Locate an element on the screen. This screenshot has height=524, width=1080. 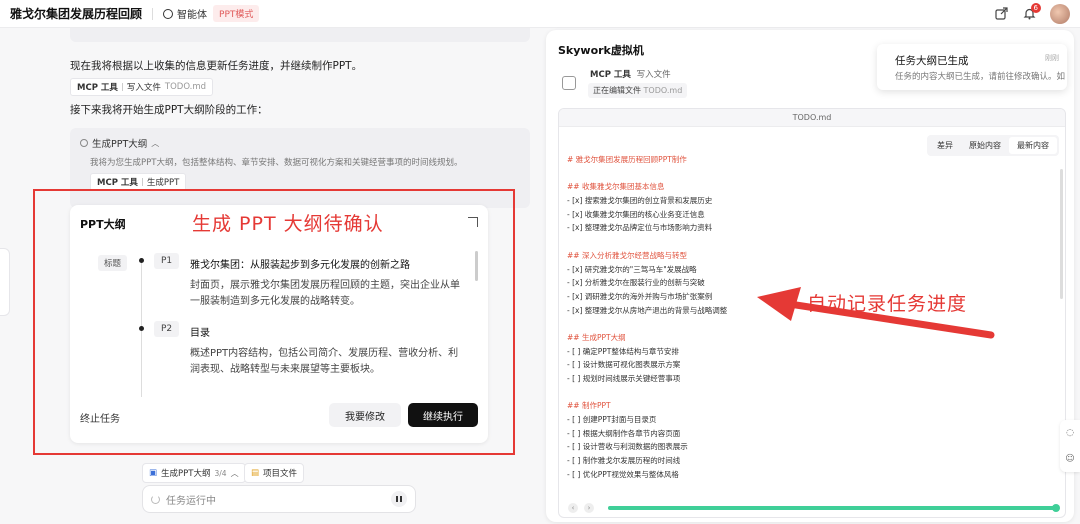
markdown-task-line: - [ ] 优化PPT视觉效果与整体风格 is located at coordinates (623, 474).